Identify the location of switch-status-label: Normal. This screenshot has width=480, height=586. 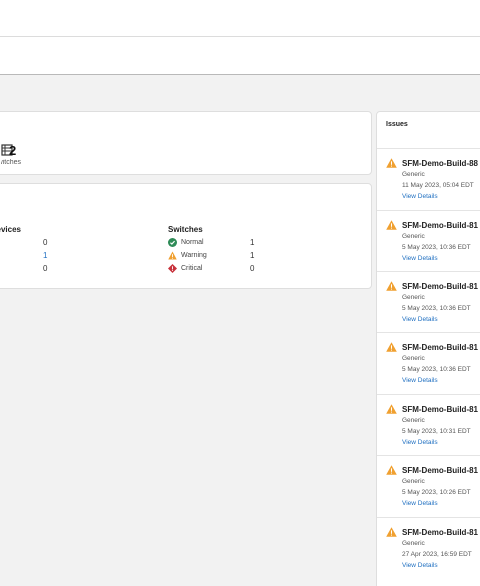
(192, 242).